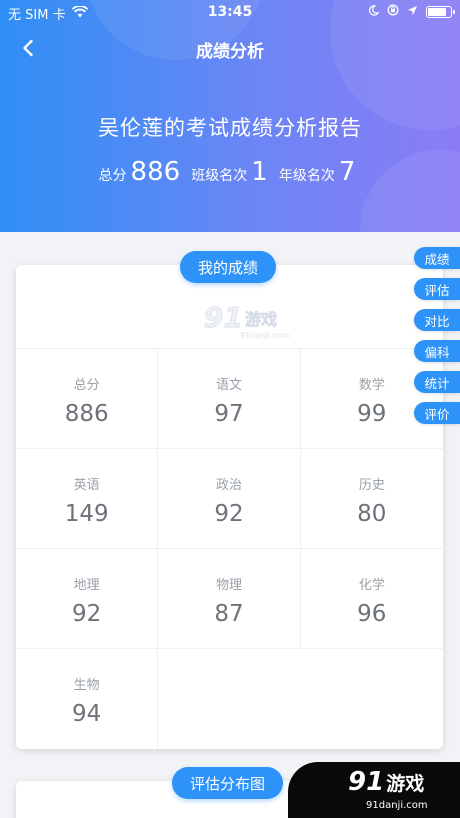  Describe the element at coordinates (86, 585) in the screenshot. I see `subject-label: 地理` at that location.